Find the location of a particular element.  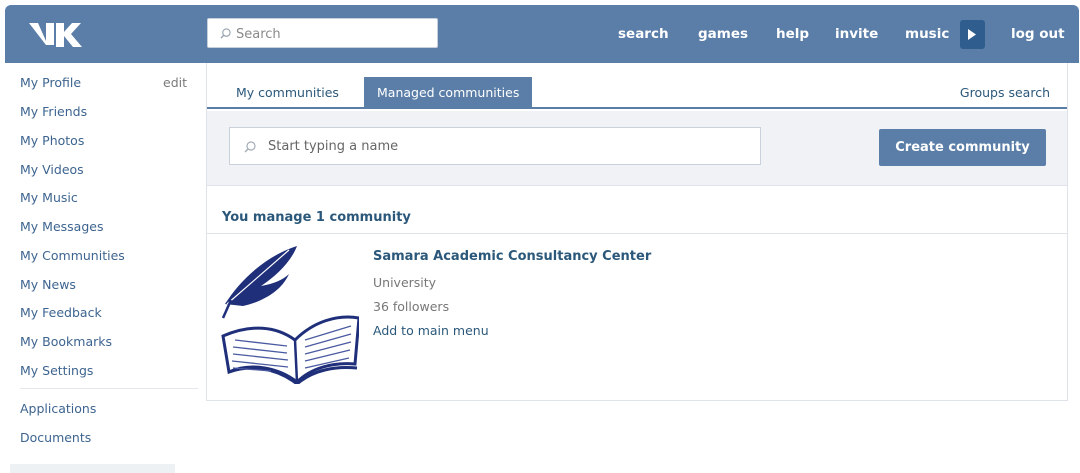

sidebar-item-my-music: My Music is located at coordinates (49, 197).